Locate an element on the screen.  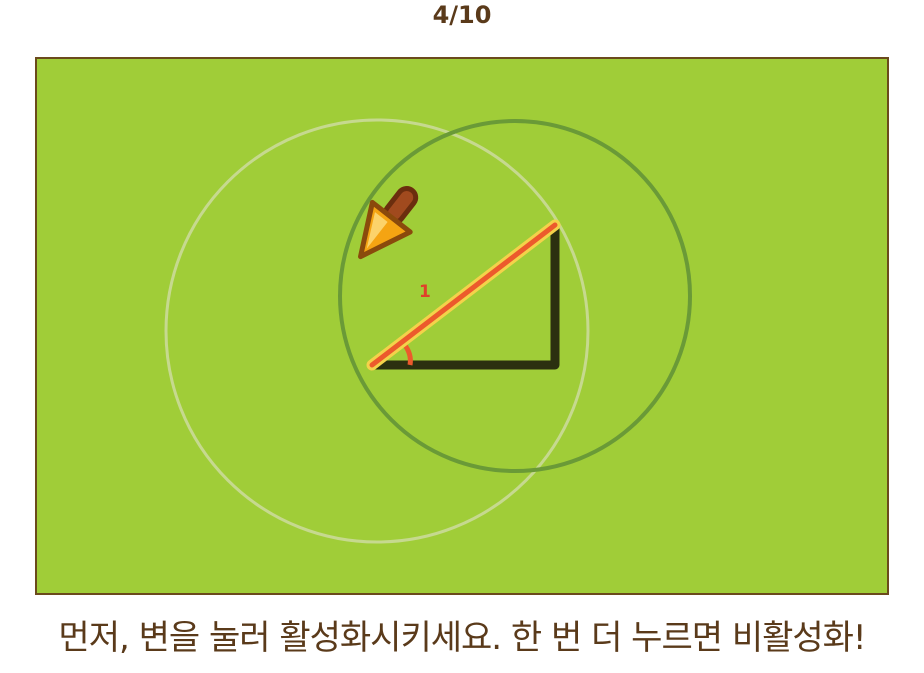
instruction-text: 먼저, 변을 눌러 활성화시키세요. 한 번 더 누르면 비활성화! is located at coordinates (462, 638).